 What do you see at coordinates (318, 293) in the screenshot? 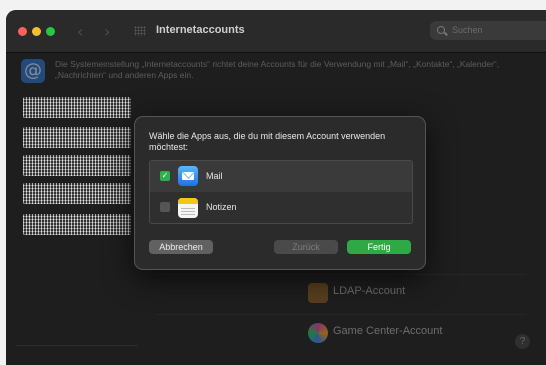
I see `ldap-icon` at bounding box center [318, 293].